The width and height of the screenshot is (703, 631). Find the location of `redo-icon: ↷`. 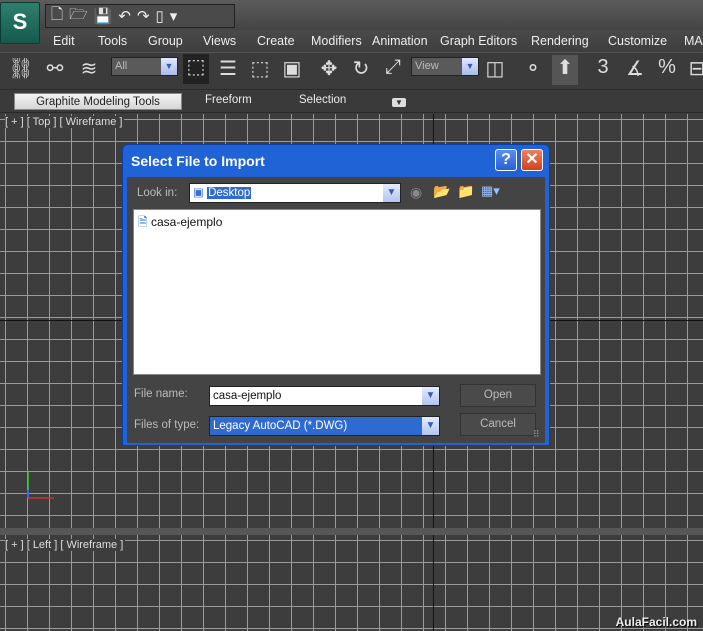

redo-icon: ↷ is located at coordinates (143, 16).